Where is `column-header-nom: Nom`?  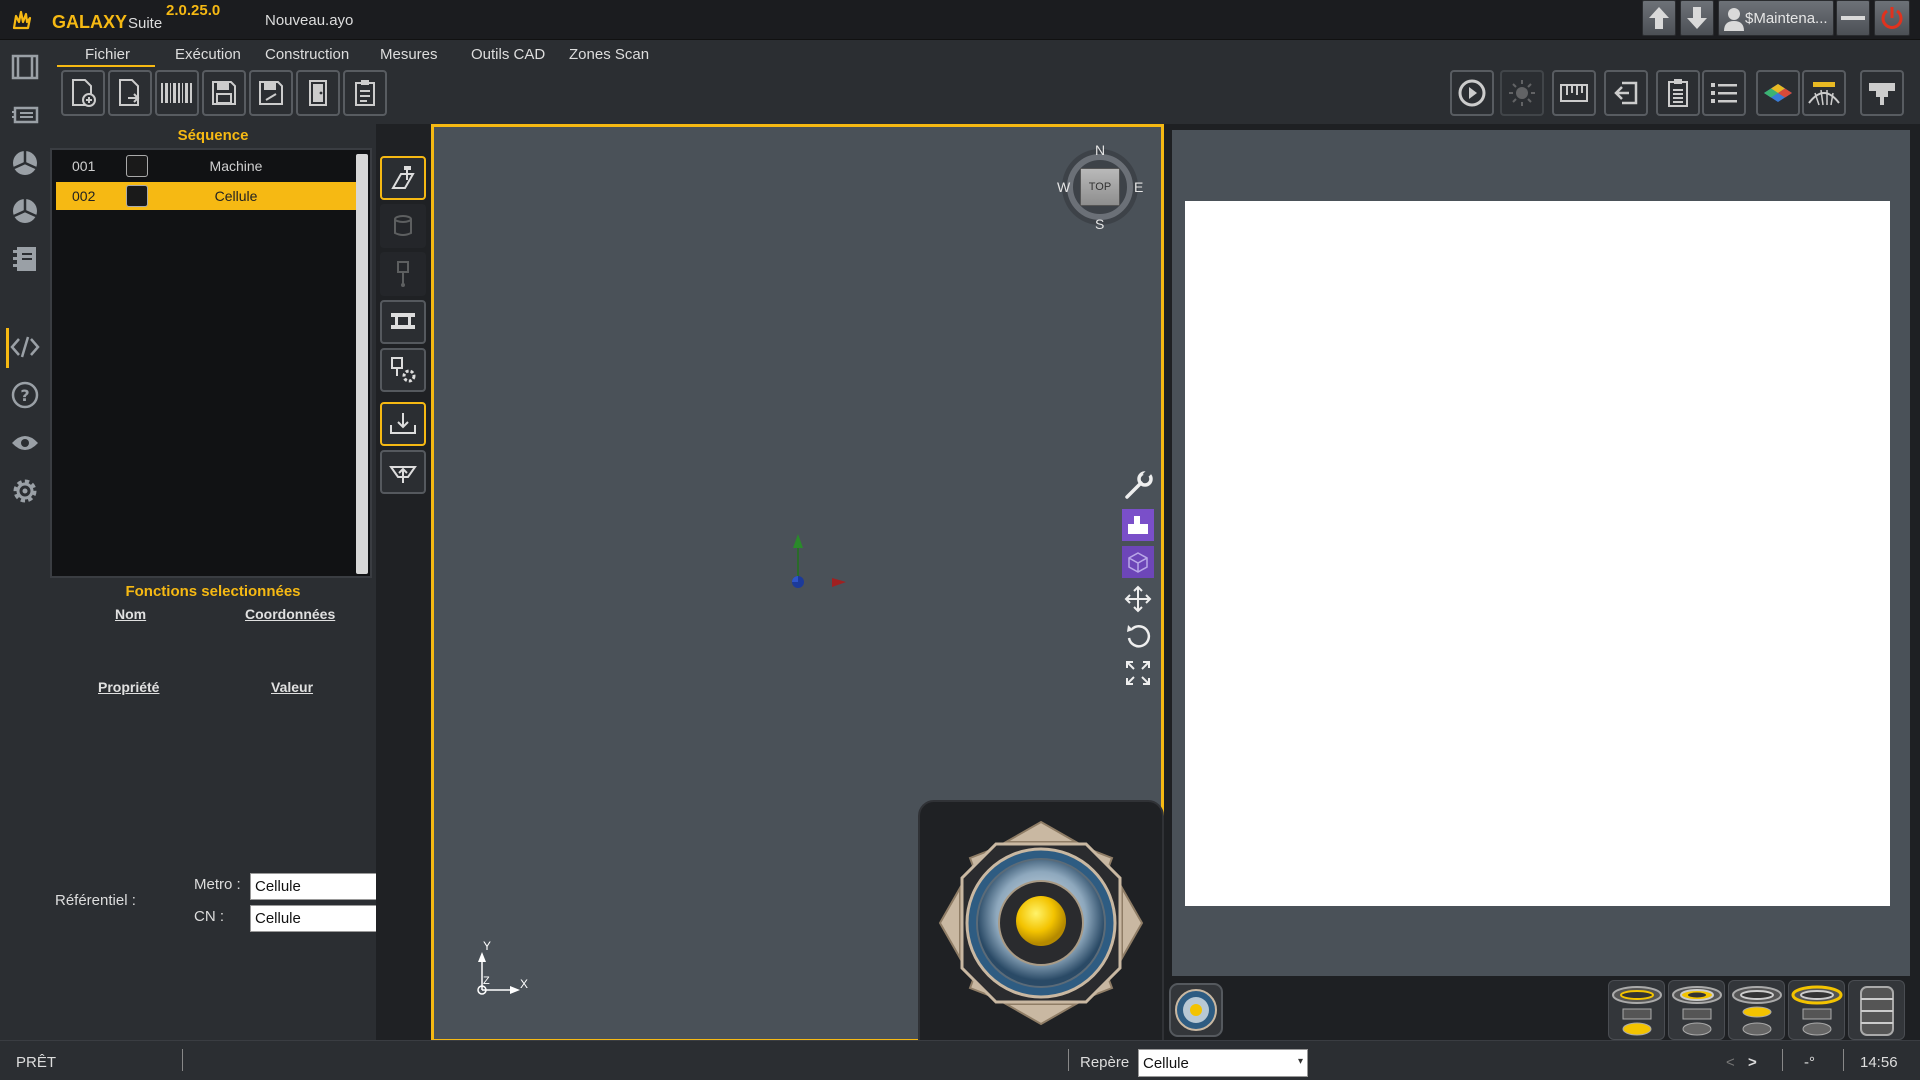 column-header-nom: Nom is located at coordinates (130, 614).